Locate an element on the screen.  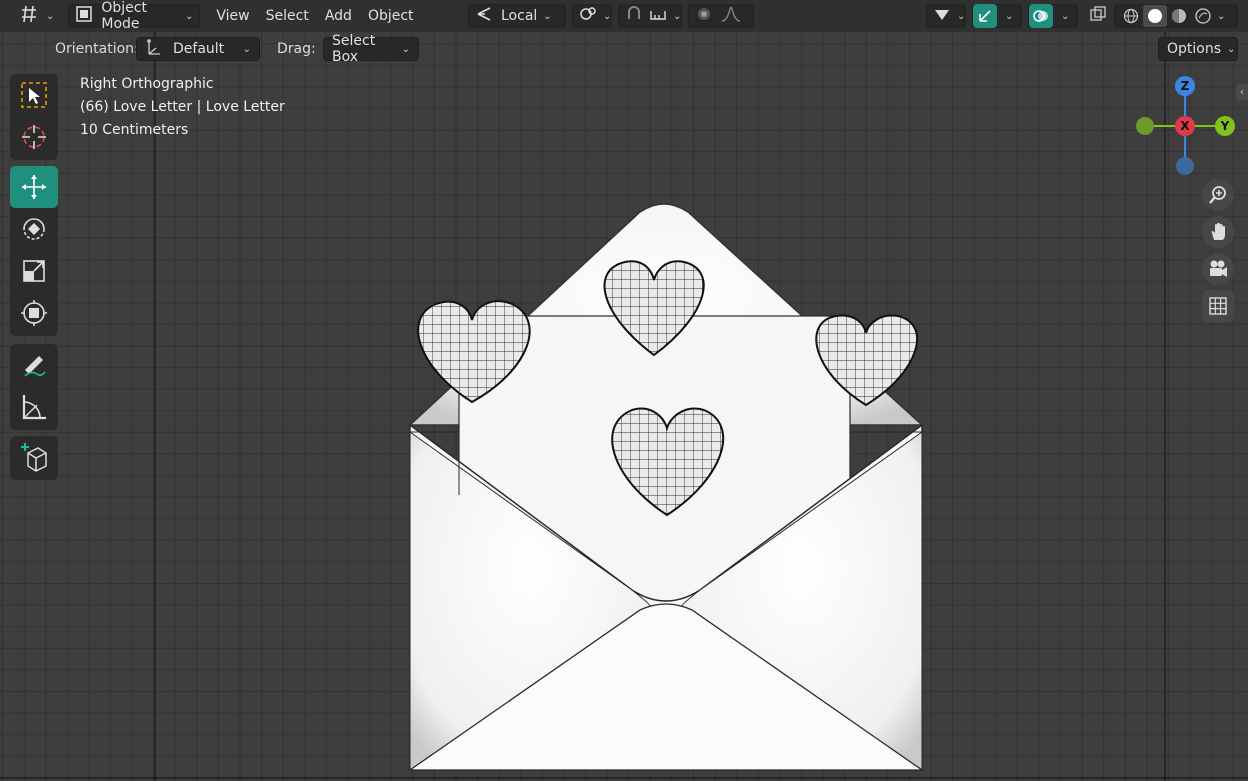
xray-button is located at coordinates (1097, 16).